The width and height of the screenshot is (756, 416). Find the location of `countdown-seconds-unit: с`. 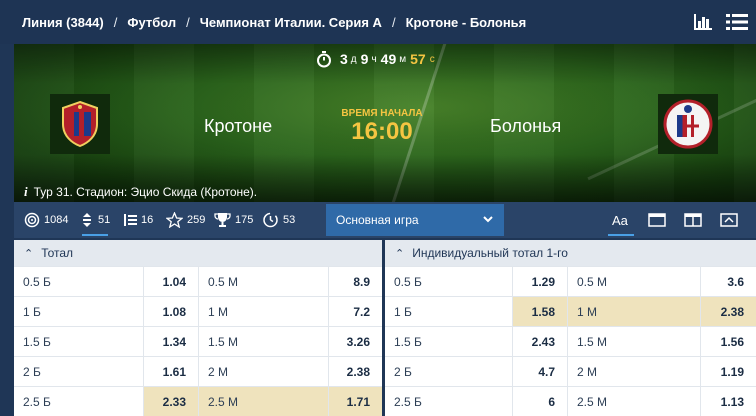

countdown-seconds-unit: с is located at coordinates (432, 59).